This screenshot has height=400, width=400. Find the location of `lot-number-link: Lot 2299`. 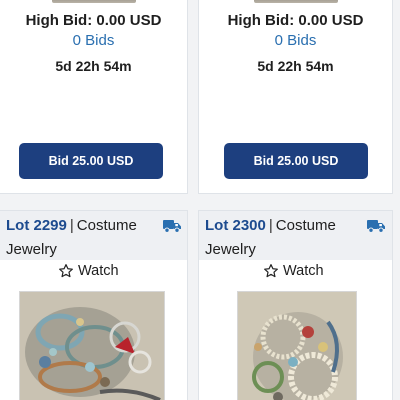

lot-number-link: Lot 2299 is located at coordinates (36, 225).